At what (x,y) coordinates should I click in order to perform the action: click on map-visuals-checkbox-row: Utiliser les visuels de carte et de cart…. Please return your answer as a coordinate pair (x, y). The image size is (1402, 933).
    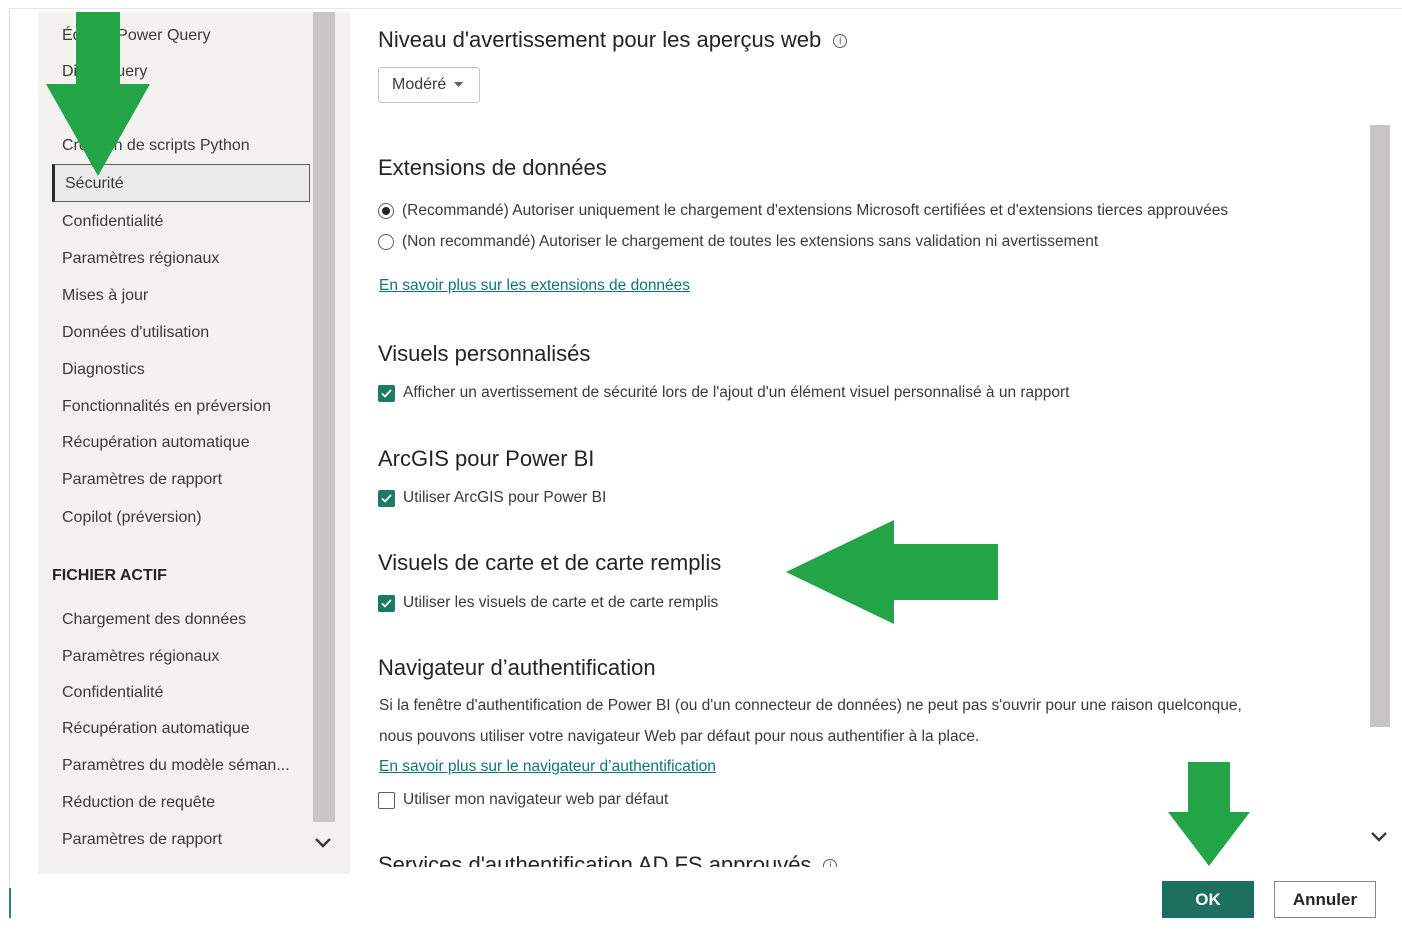
    Looking at the image, I should click on (548, 603).